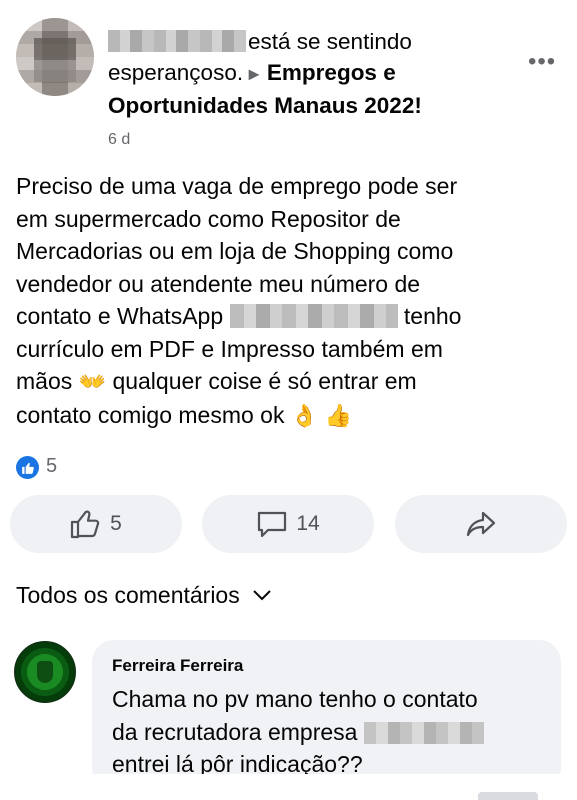 Image resolution: width=577 pixels, height=800 pixels. What do you see at coordinates (92, 381) in the screenshot?
I see `open-hands-icon: 👐` at bounding box center [92, 381].